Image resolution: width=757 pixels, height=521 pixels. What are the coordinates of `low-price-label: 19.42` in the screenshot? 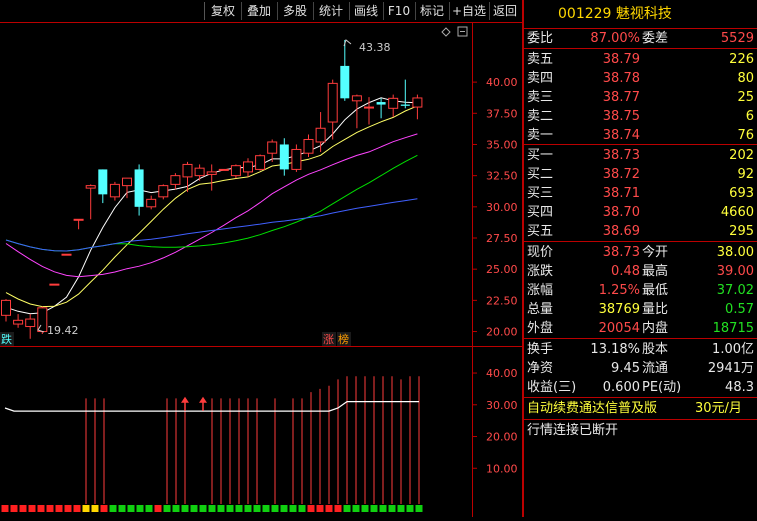 It's located at (63, 330).